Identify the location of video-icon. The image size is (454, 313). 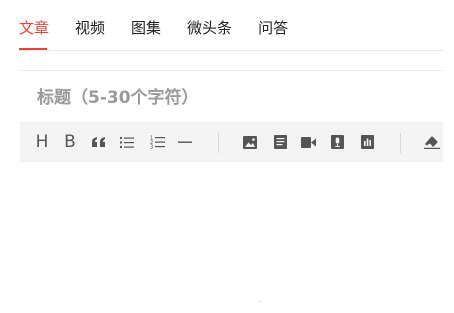
(308, 142).